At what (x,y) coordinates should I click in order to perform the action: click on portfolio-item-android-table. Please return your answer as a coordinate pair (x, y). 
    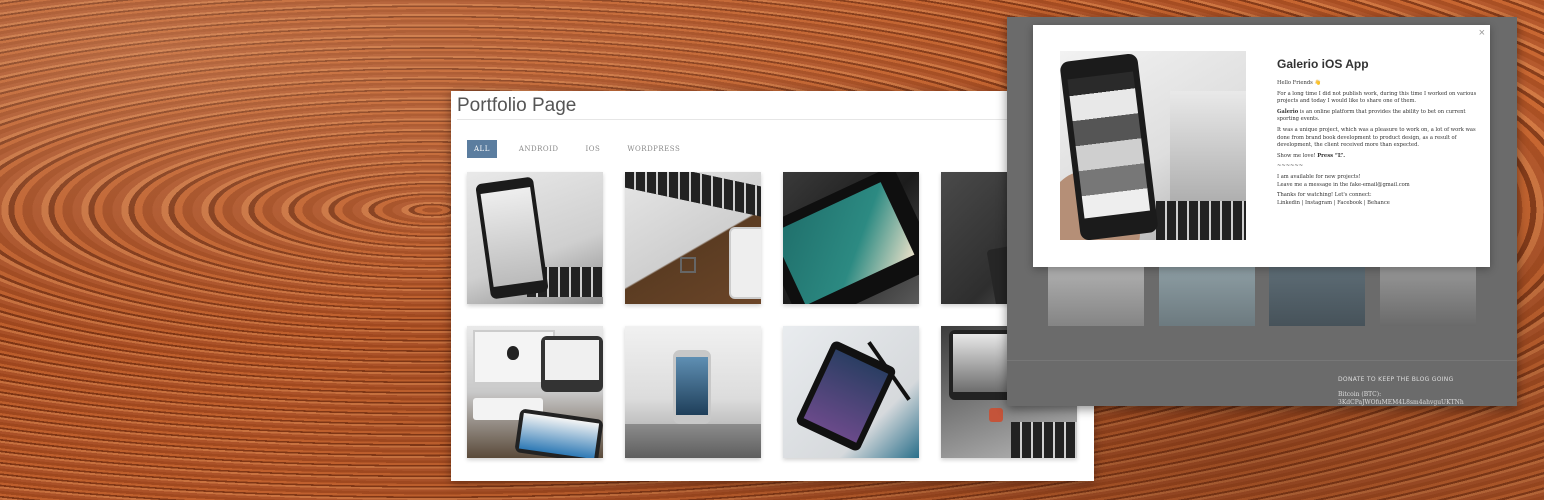
    Looking at the image, I should click on (693, 392).